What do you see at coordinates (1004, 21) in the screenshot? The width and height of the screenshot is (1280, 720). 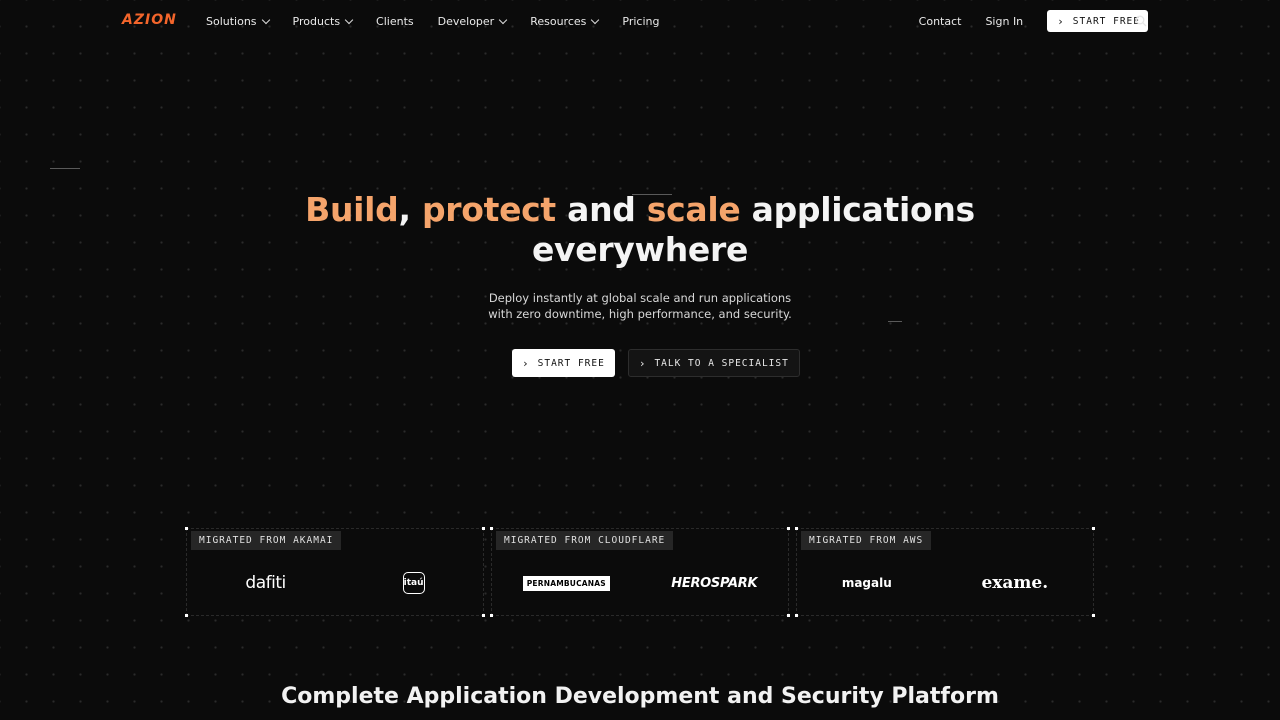 I see `sign-in-link: Sign In` at bounding box center [1004, 21].